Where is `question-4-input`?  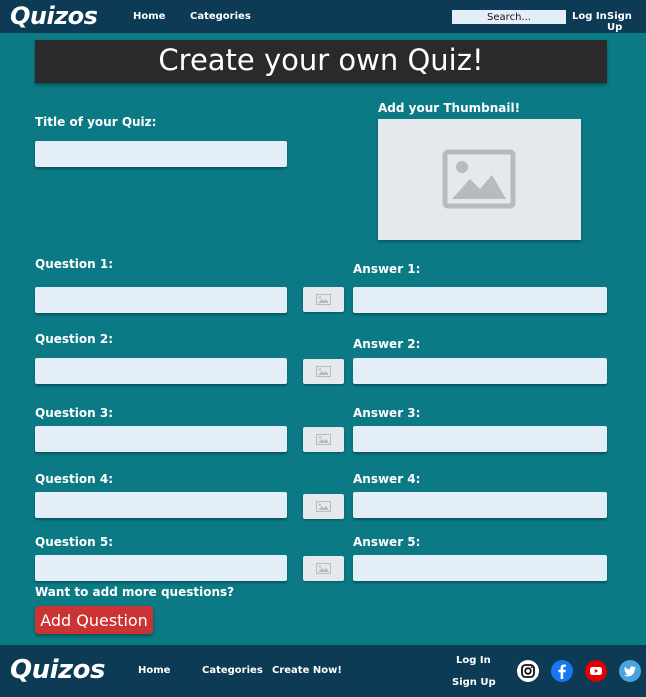
question-4-input is located at coordinates (161, 505).